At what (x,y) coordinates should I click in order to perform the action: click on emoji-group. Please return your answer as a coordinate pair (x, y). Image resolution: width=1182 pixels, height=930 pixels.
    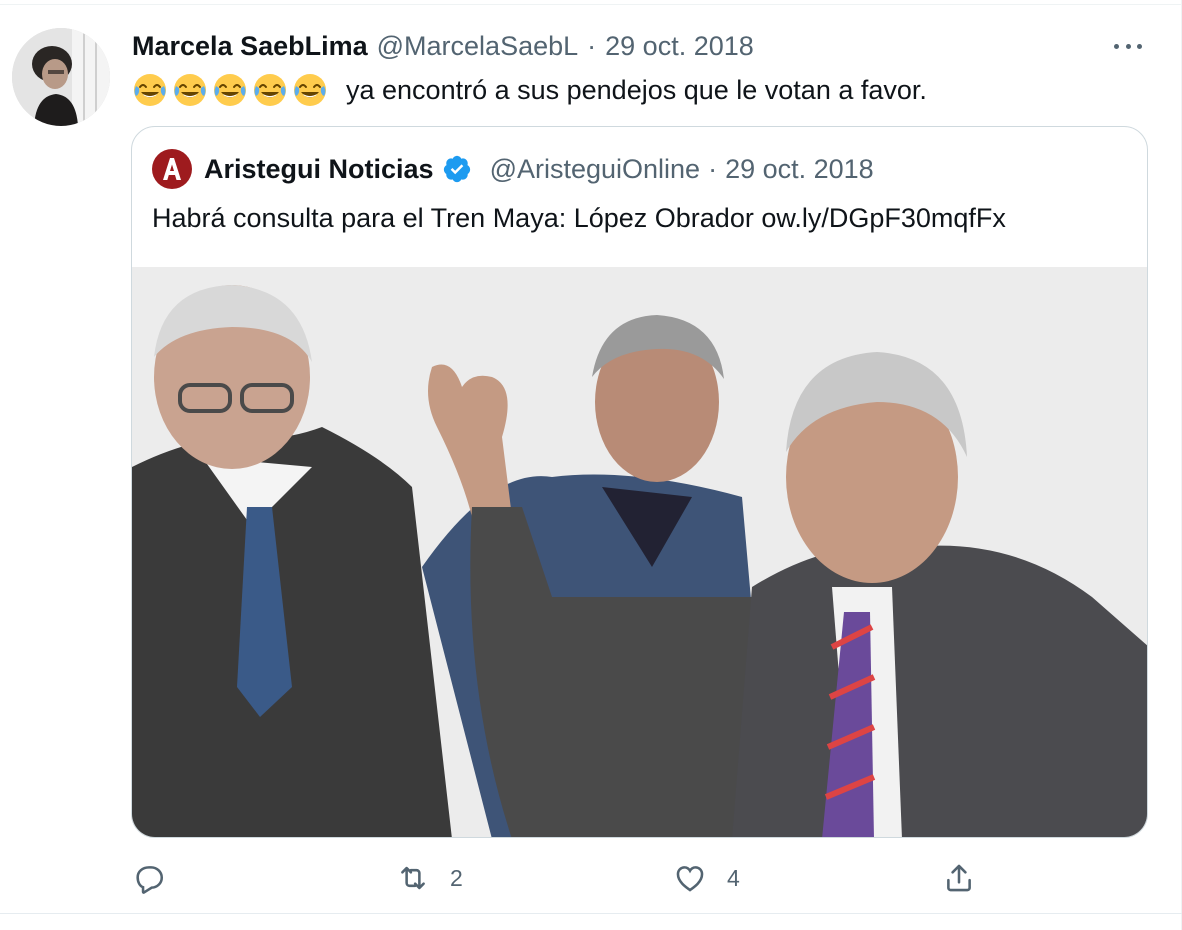
    Looking at the image, I should click on (232, 90).